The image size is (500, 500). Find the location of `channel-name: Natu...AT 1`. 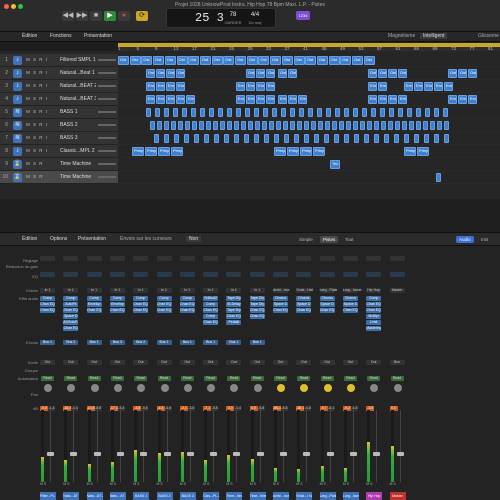

channel-name: Natu...AT 1 is located at coordinates (71, 496).